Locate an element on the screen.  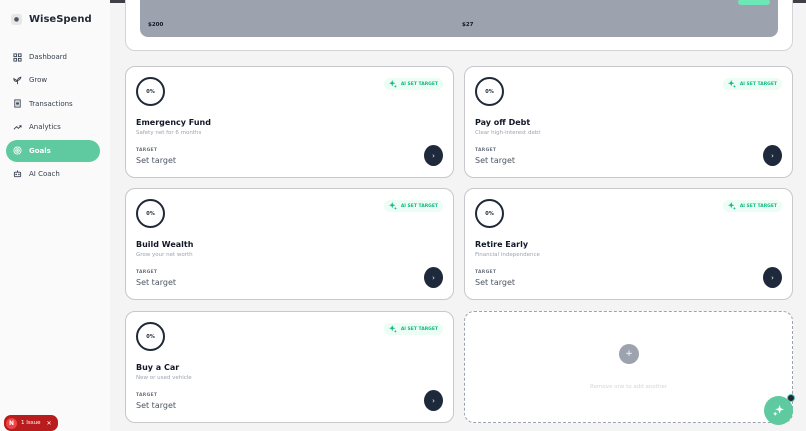
issue-initial: N is located at coordinates (11, 423).